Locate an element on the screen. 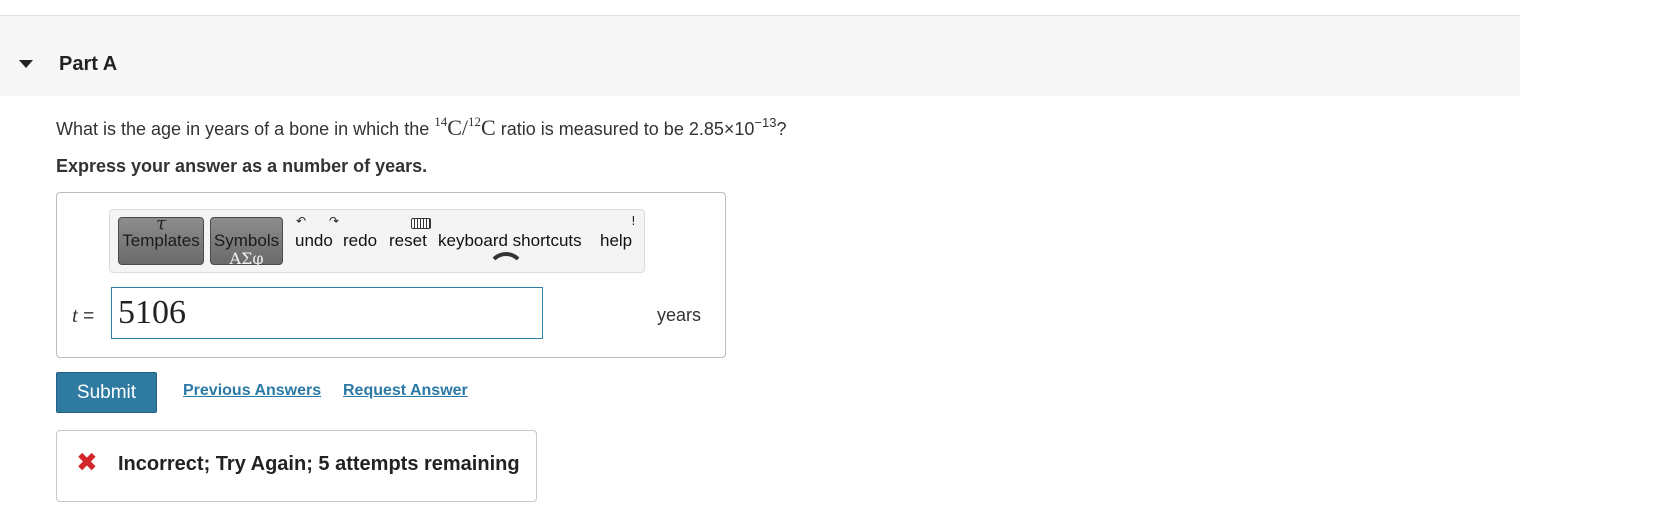  reset-button: reset is located at coordinates (408, 241).